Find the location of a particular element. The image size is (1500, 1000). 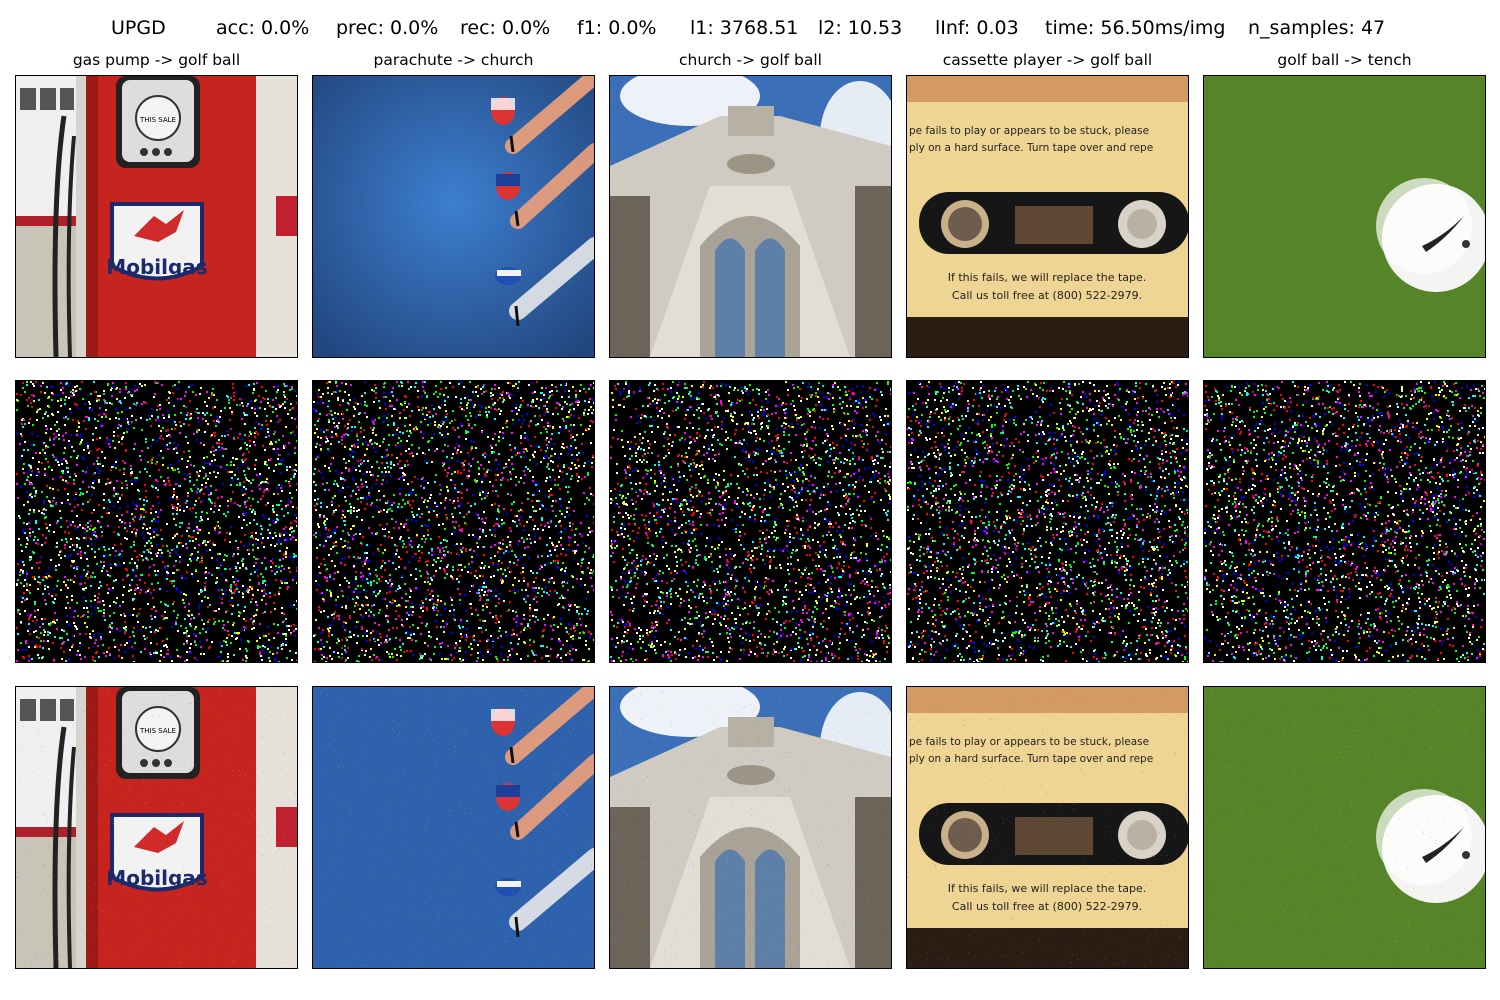

original-parachute-image is located at coordinates (453, 216).